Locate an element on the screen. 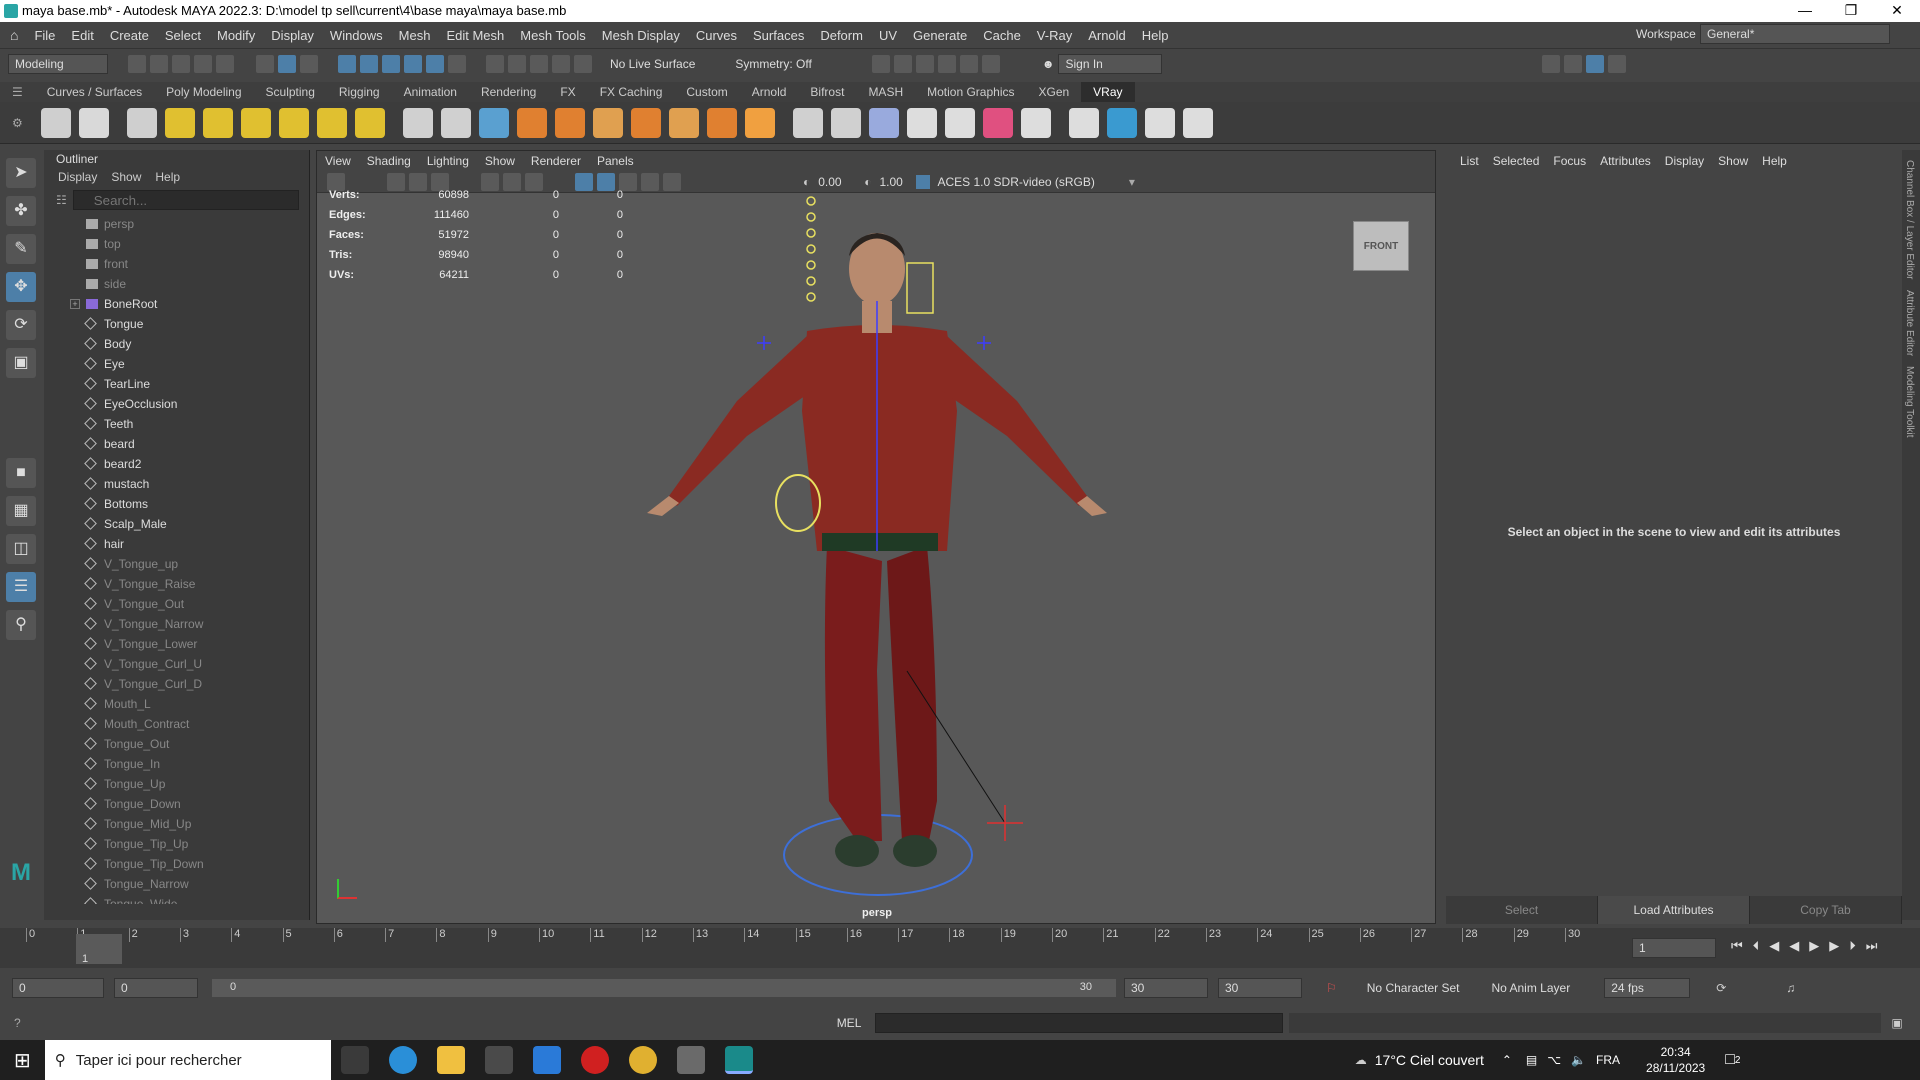 This screenshot has width=1920, height=1080. outliner-item: Tongue_Mid_Up is located at coordinates (176, 824).